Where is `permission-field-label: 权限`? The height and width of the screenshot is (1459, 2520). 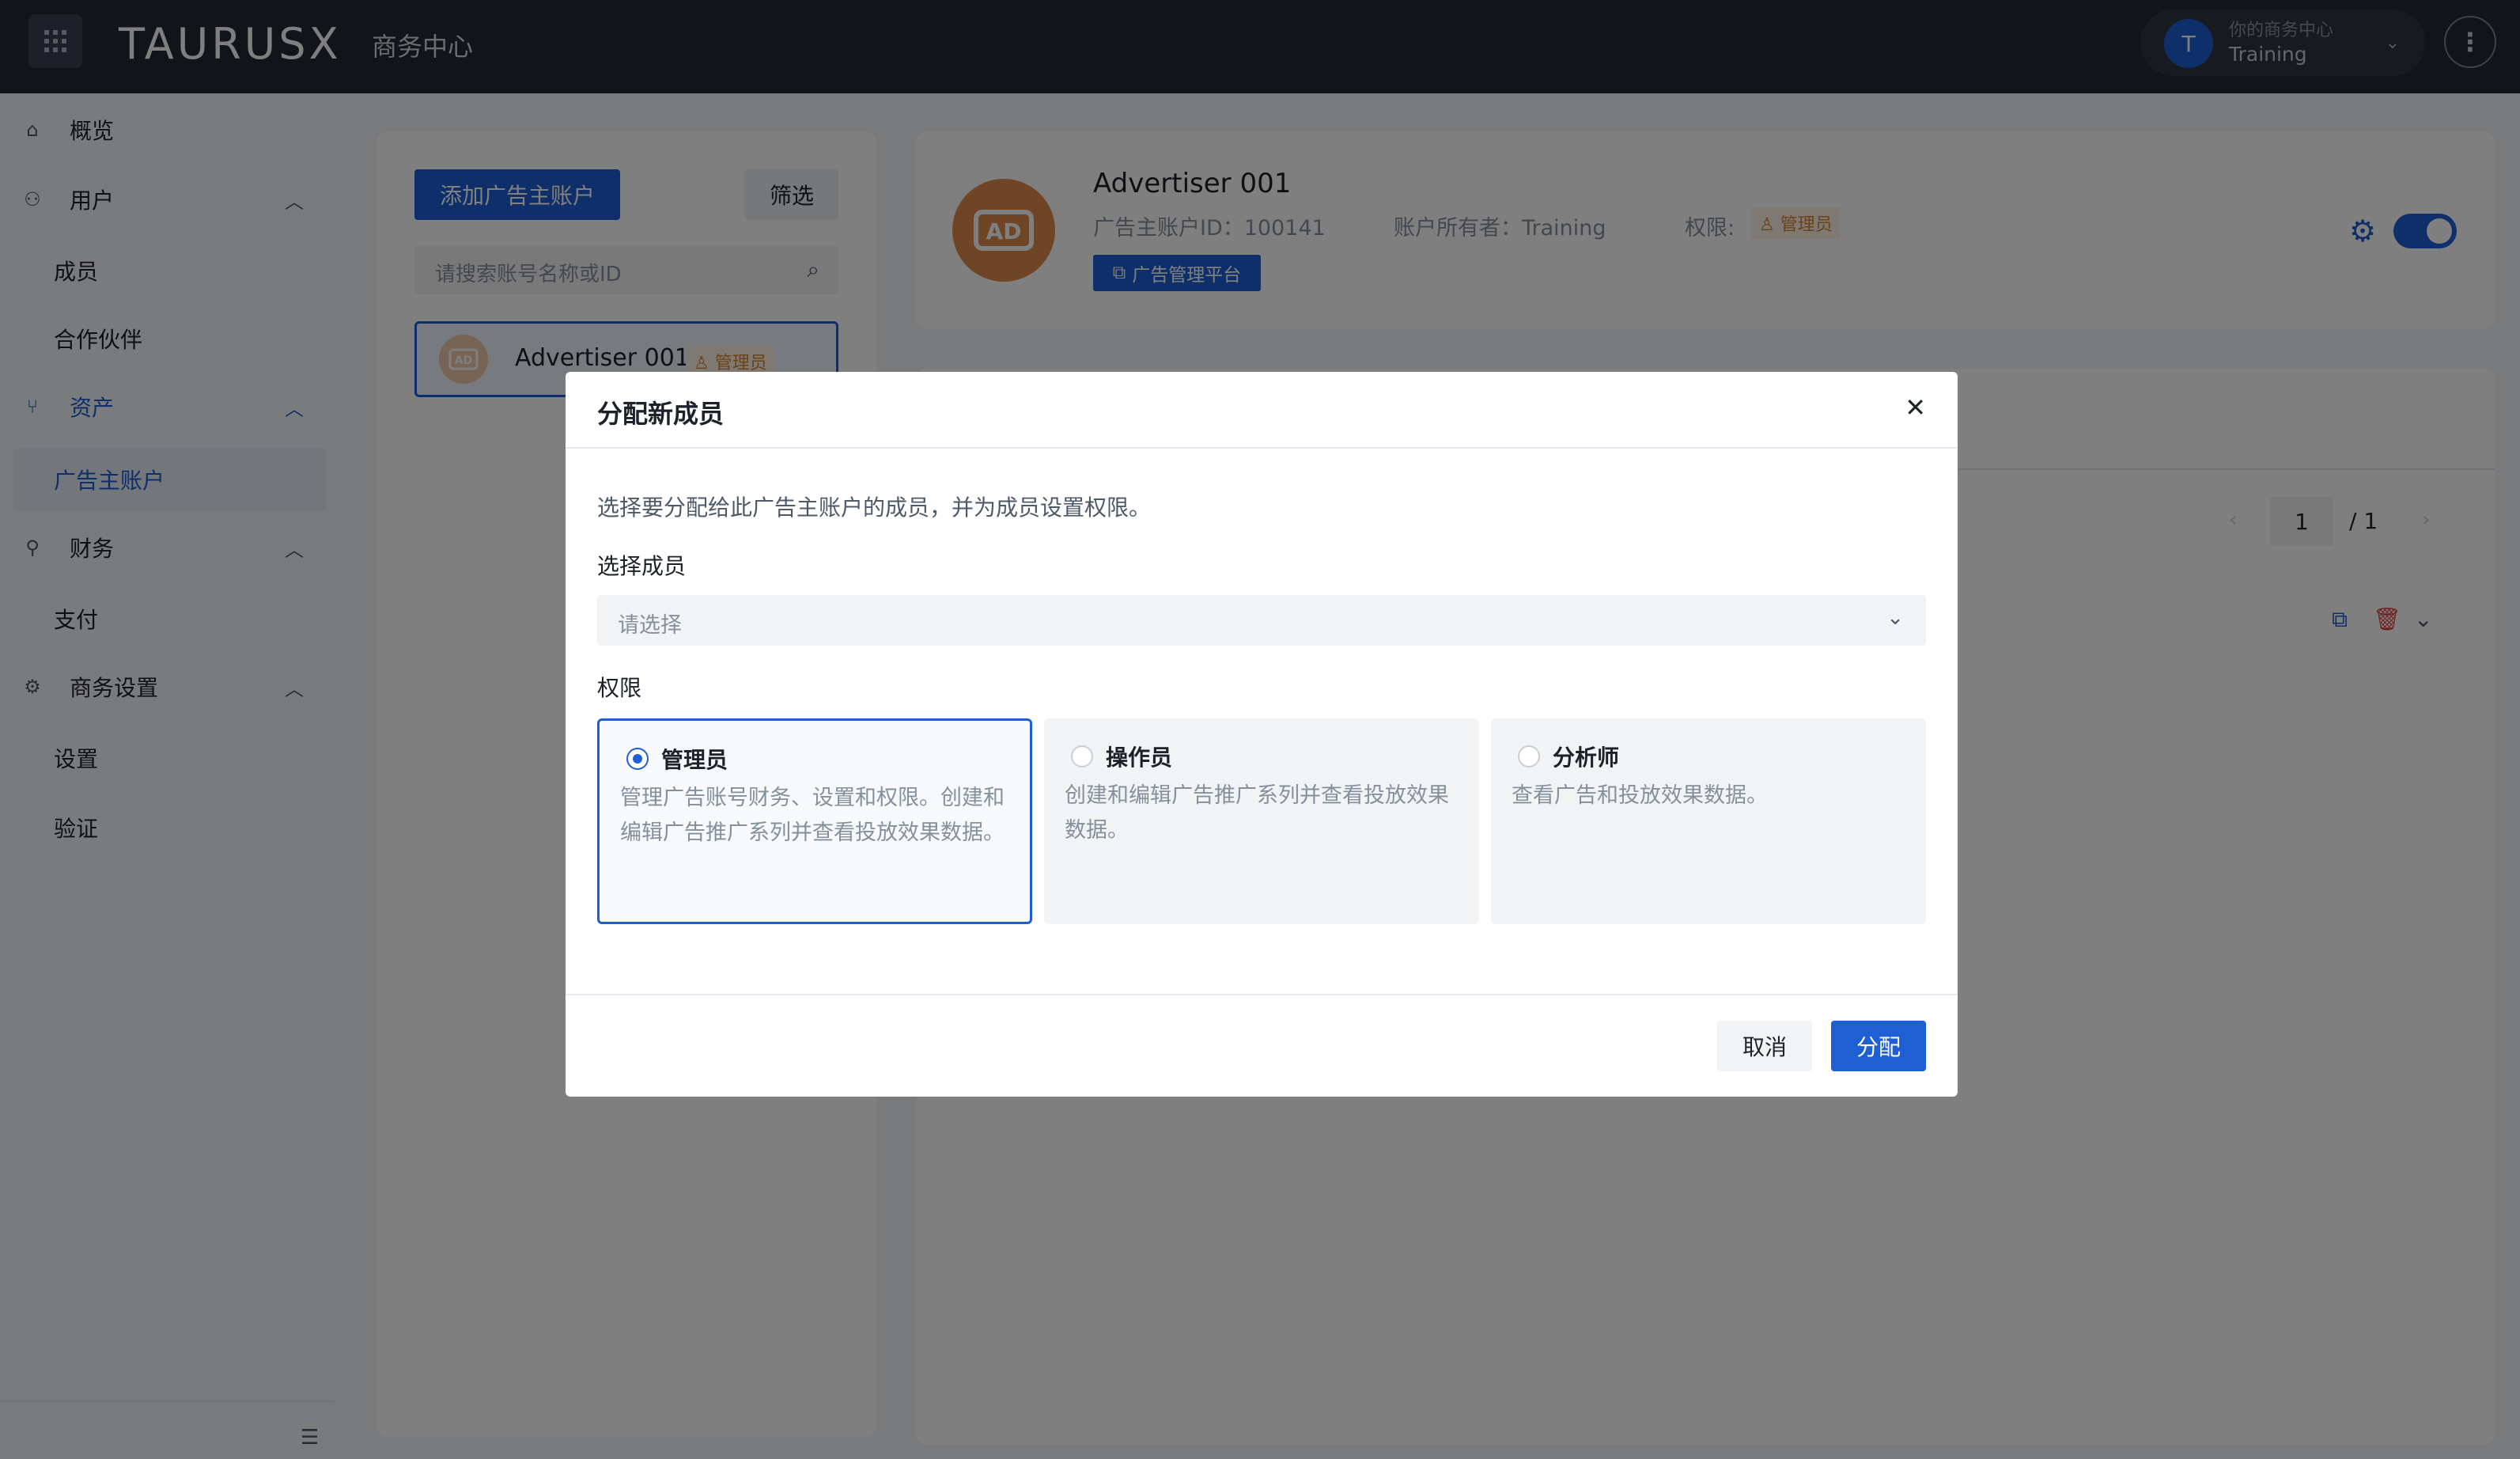
permission-field-label: 权限 is located at coordinates (619, 688).